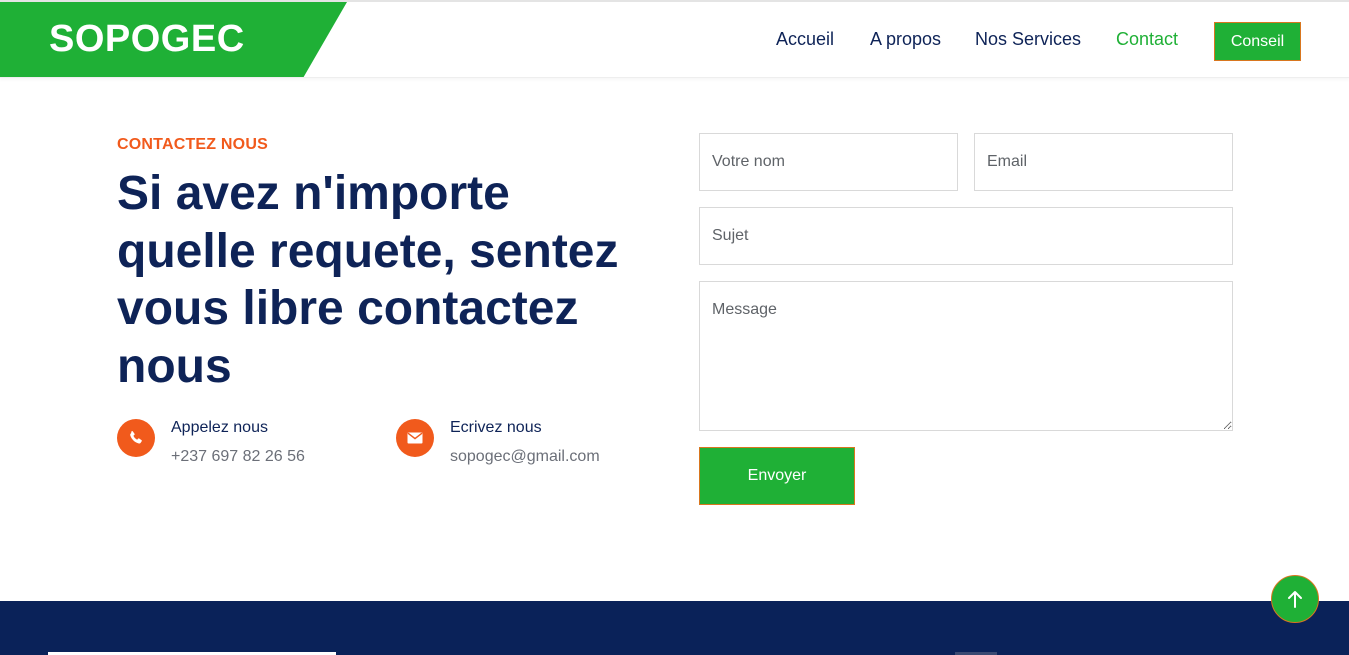 This screenshot has height=655, width=1349. What do you see at coordinates (805, 39) in the screenshot?
I see `nav-link-accueil: Accueil` at bounding box center [805, 39].